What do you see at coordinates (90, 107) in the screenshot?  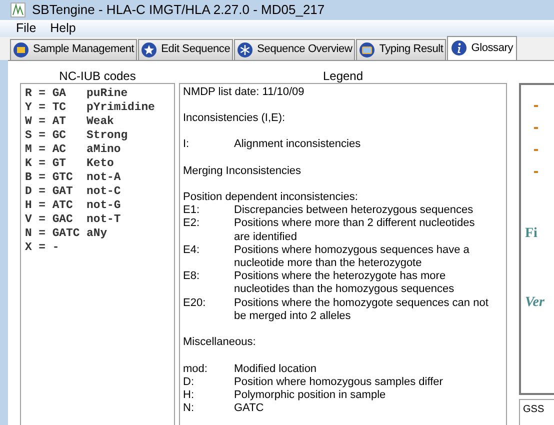 I see `code-line: Y = TC pYrimidine` at bounding box center [90, 107].